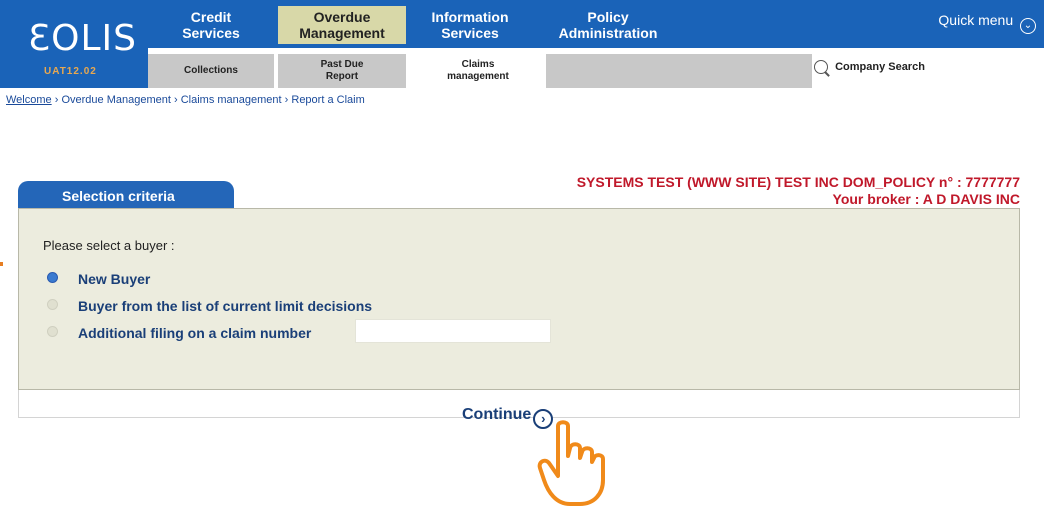 This screenshot has width=1044, height=508. I want to click on subtab-collections: Collections, so click(211, 71).